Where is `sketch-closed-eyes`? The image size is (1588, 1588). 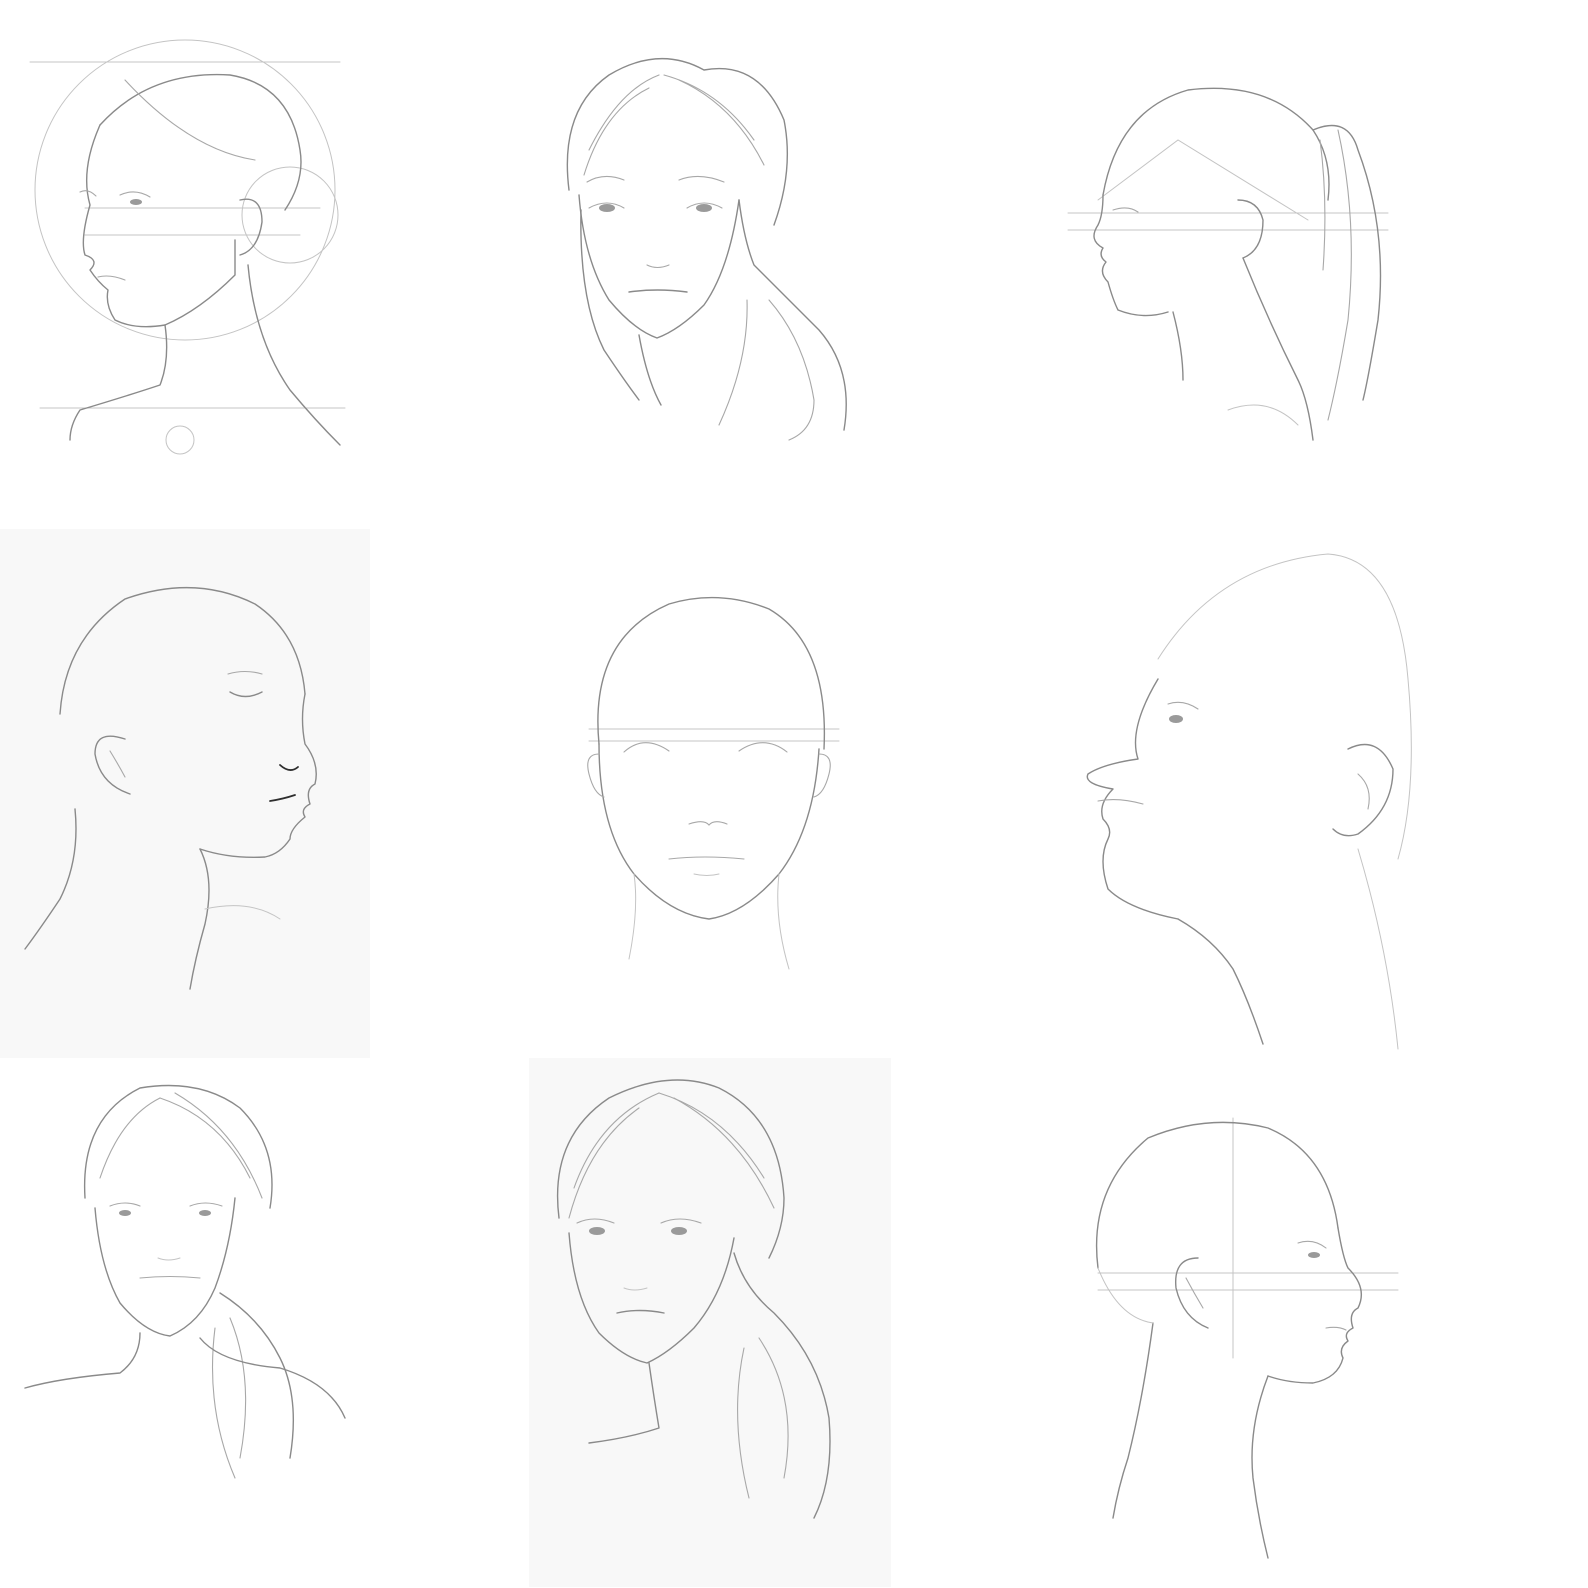
sketch-closed-eyes is located at coordinates (264, 793).